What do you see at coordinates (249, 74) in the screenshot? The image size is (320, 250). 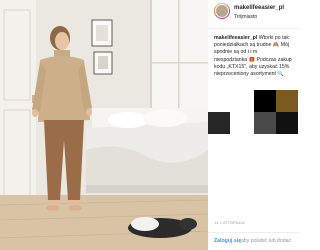 I see `caption-line-5: nieprzeceniony asortyment 🔍` at bounding box center [249, 74].